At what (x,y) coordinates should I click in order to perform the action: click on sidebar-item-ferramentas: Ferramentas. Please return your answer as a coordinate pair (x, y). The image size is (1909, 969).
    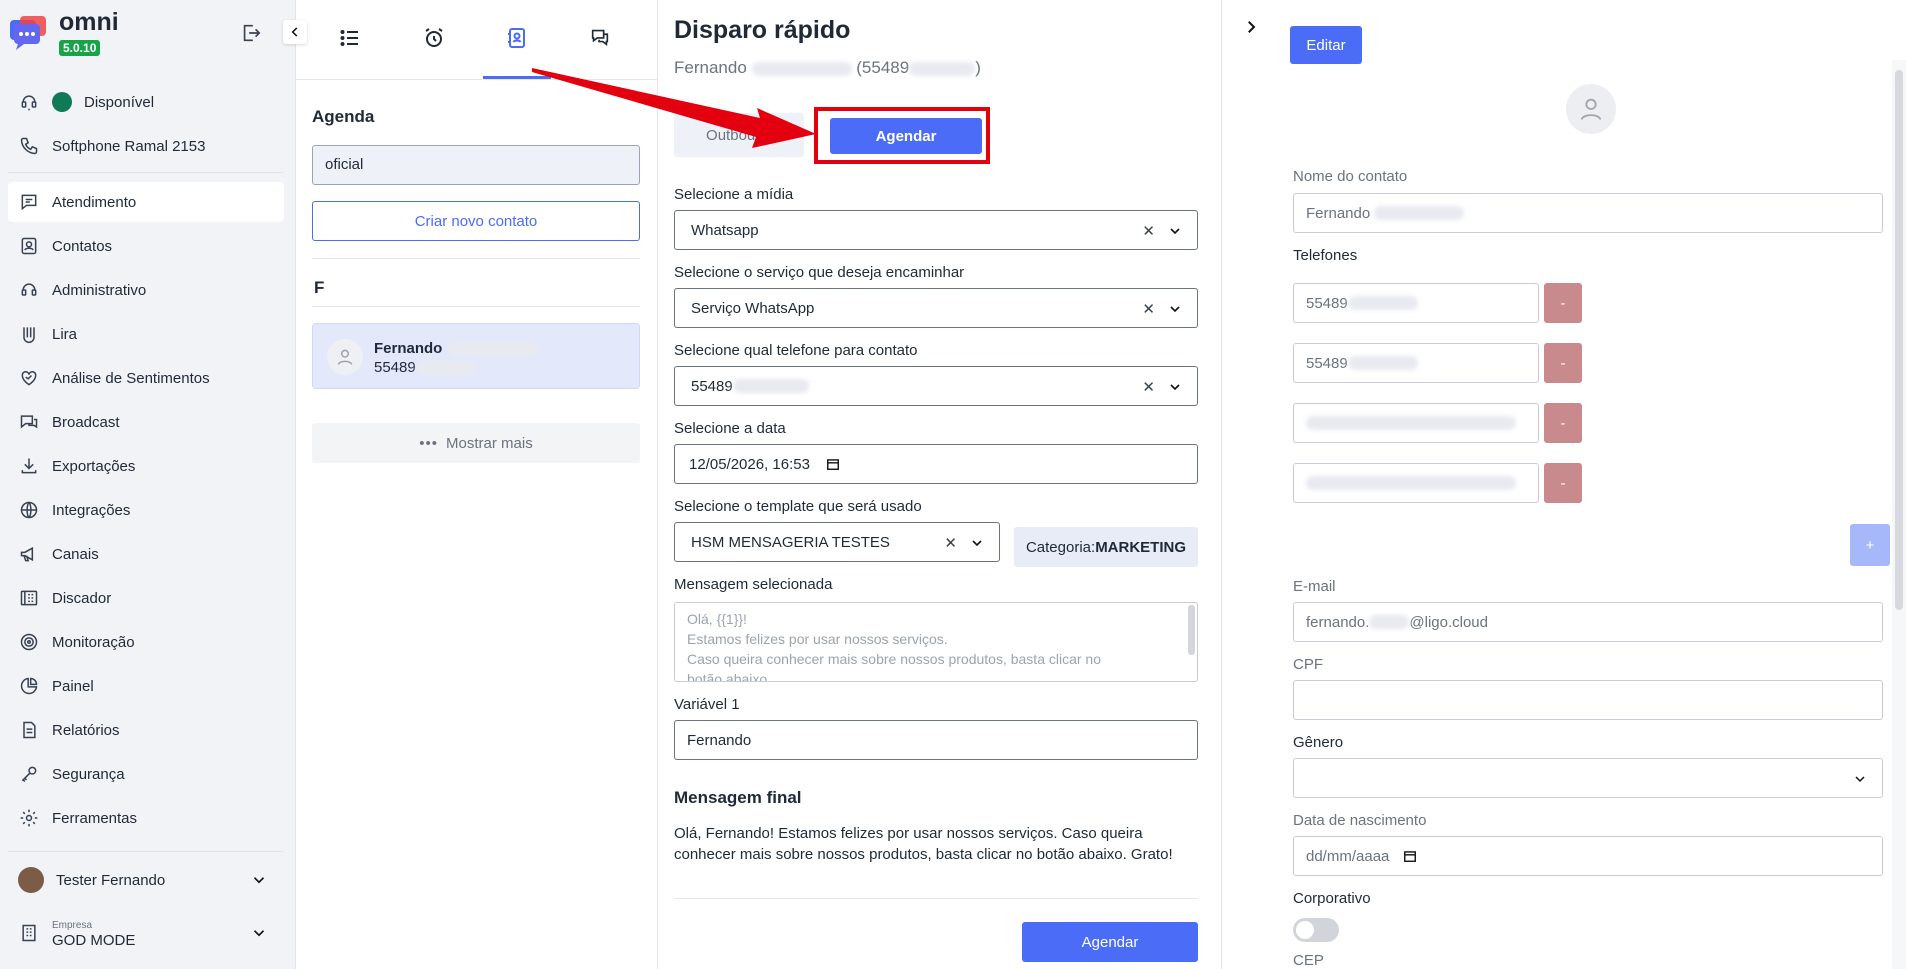
    Looking at the image, I should click on (146, 818).